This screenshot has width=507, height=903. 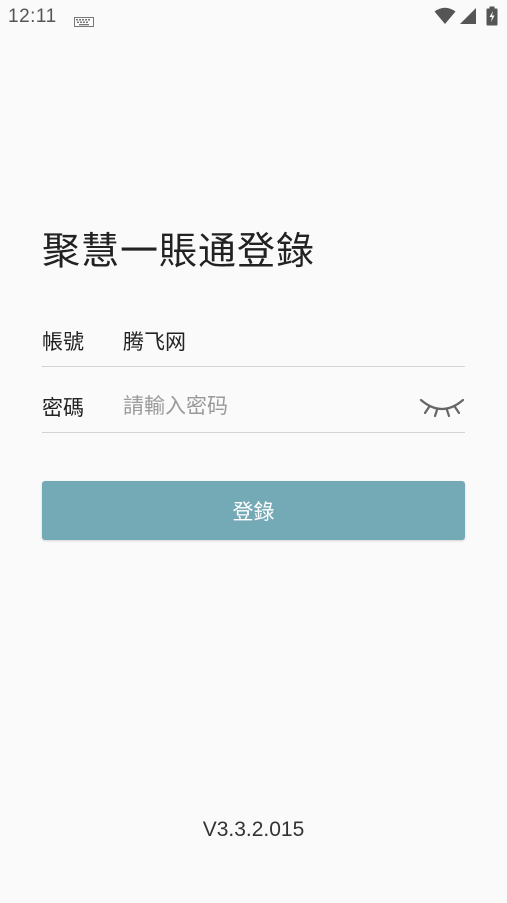 I want to click on status-time: 12:11, so click(x=32, y=16).